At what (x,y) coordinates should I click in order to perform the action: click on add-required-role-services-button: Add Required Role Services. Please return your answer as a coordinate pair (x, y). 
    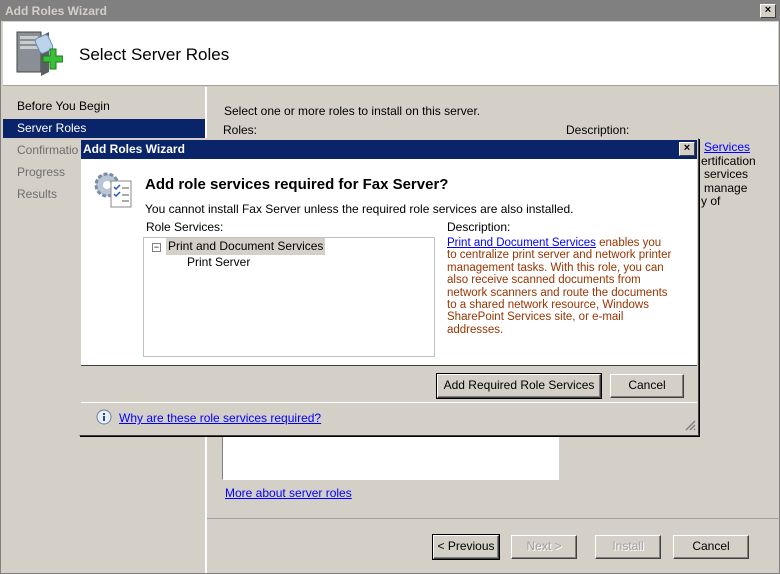
    Looking at the image, I should click on (519, 386).